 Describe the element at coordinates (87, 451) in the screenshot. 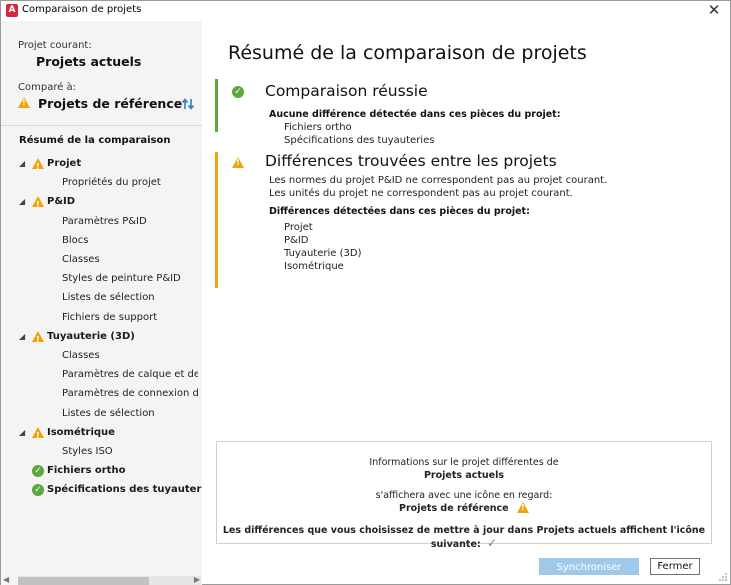

I see `tree-child-label: Styles ISO` at that location.